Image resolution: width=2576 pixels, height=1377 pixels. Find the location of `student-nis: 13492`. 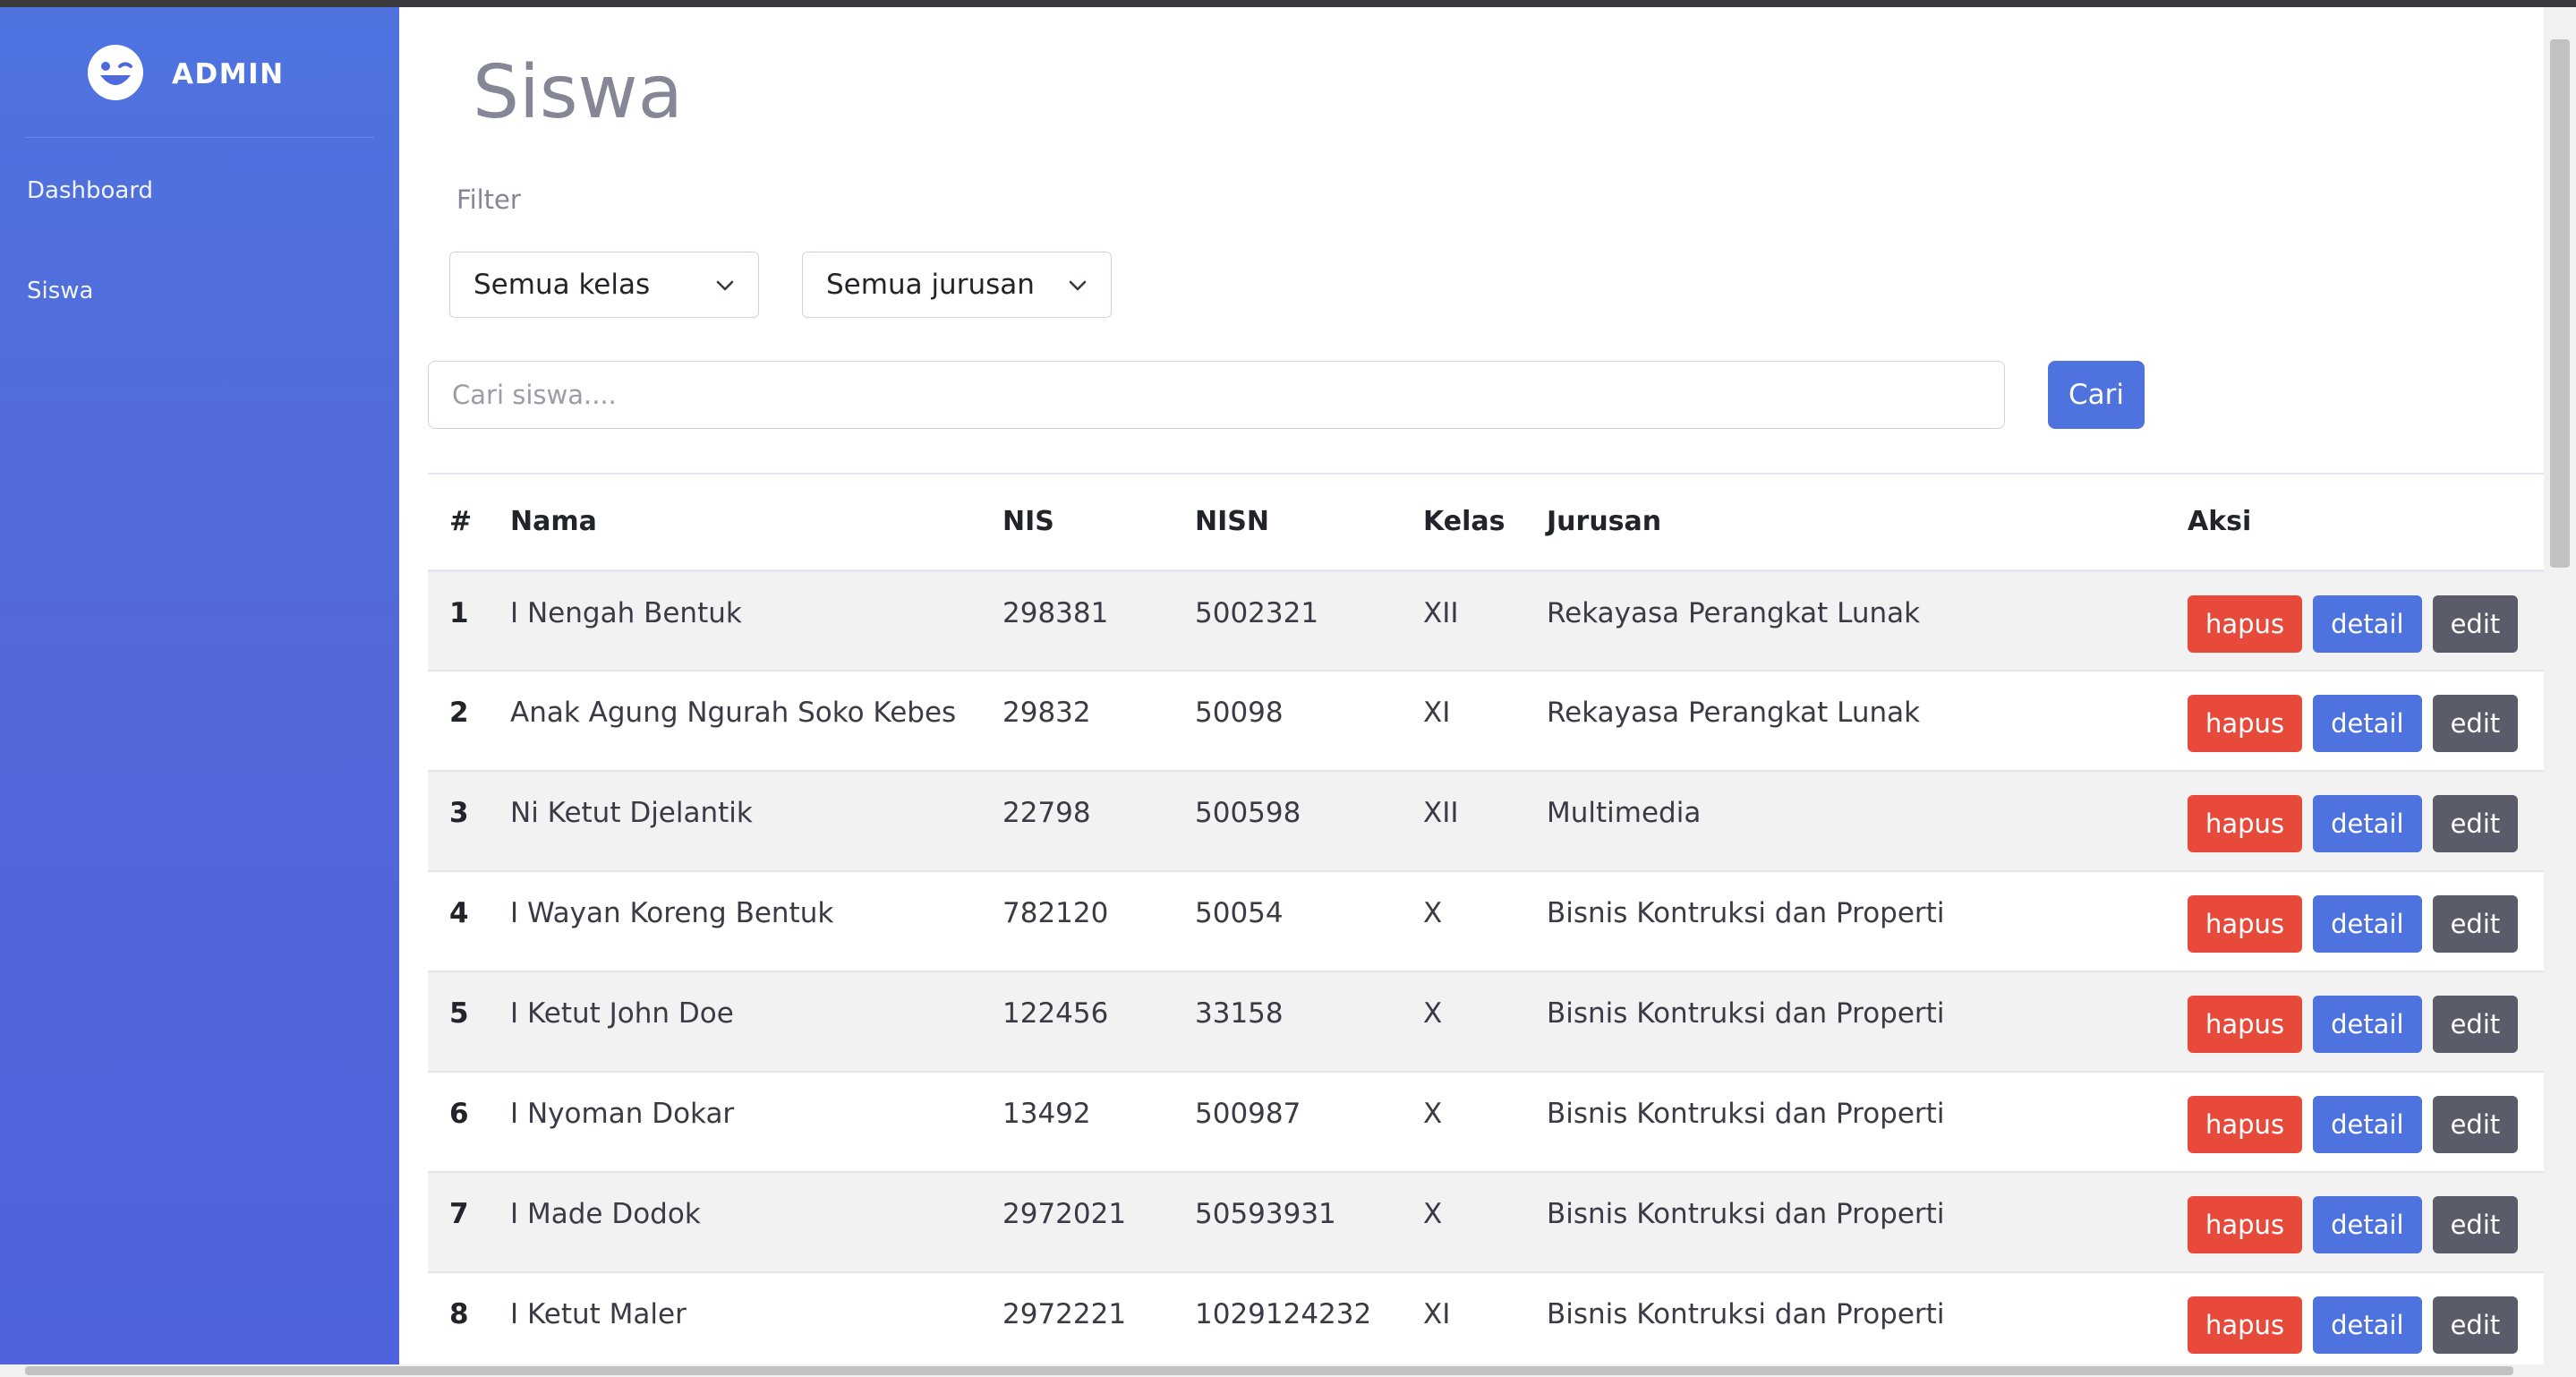

student-nis: 13492 is located at coordinates (1046, 1114).